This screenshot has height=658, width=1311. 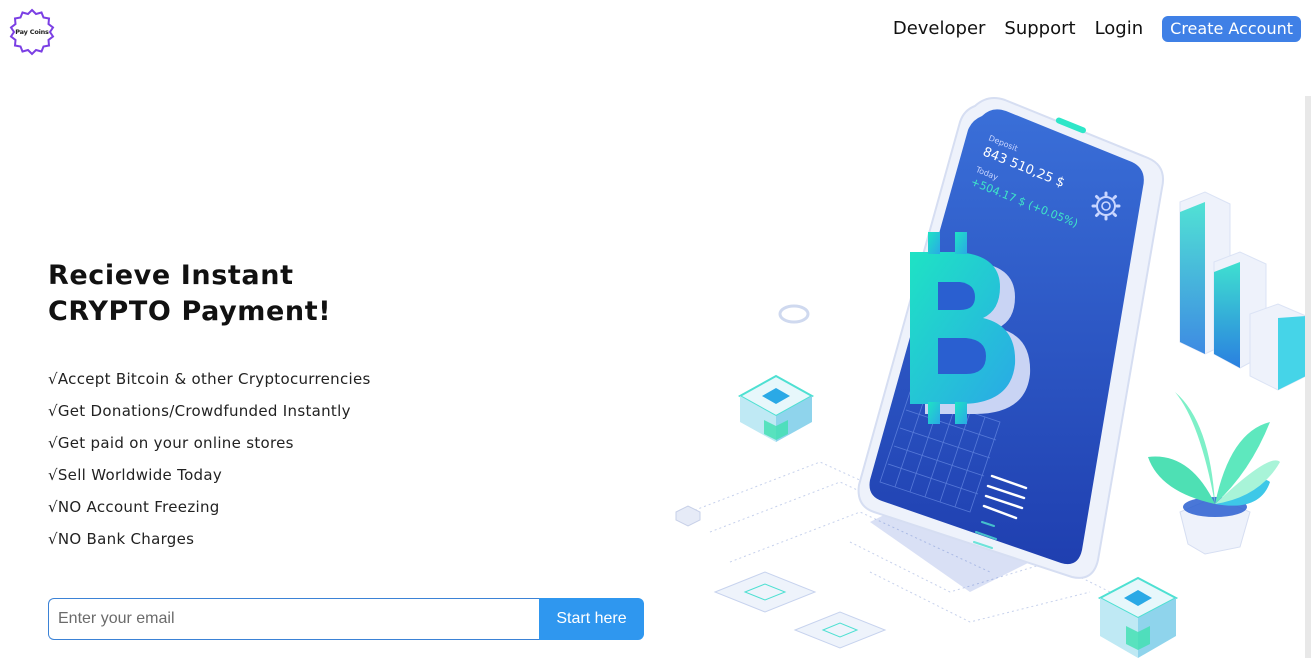 I want to click on nav-developer: Developer, so click(x=939, y=29).